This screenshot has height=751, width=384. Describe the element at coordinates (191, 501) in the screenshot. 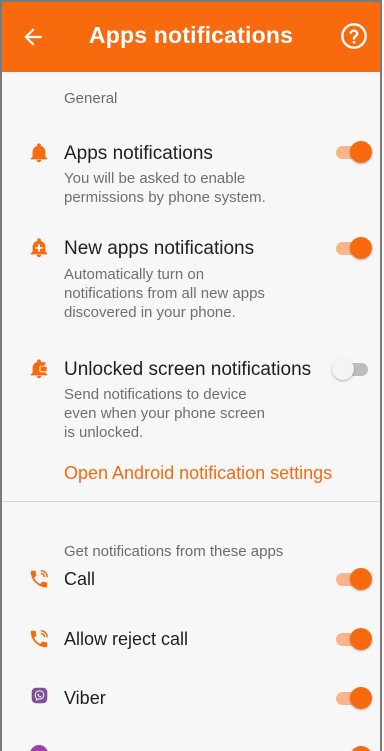

I see `divider` at that location.